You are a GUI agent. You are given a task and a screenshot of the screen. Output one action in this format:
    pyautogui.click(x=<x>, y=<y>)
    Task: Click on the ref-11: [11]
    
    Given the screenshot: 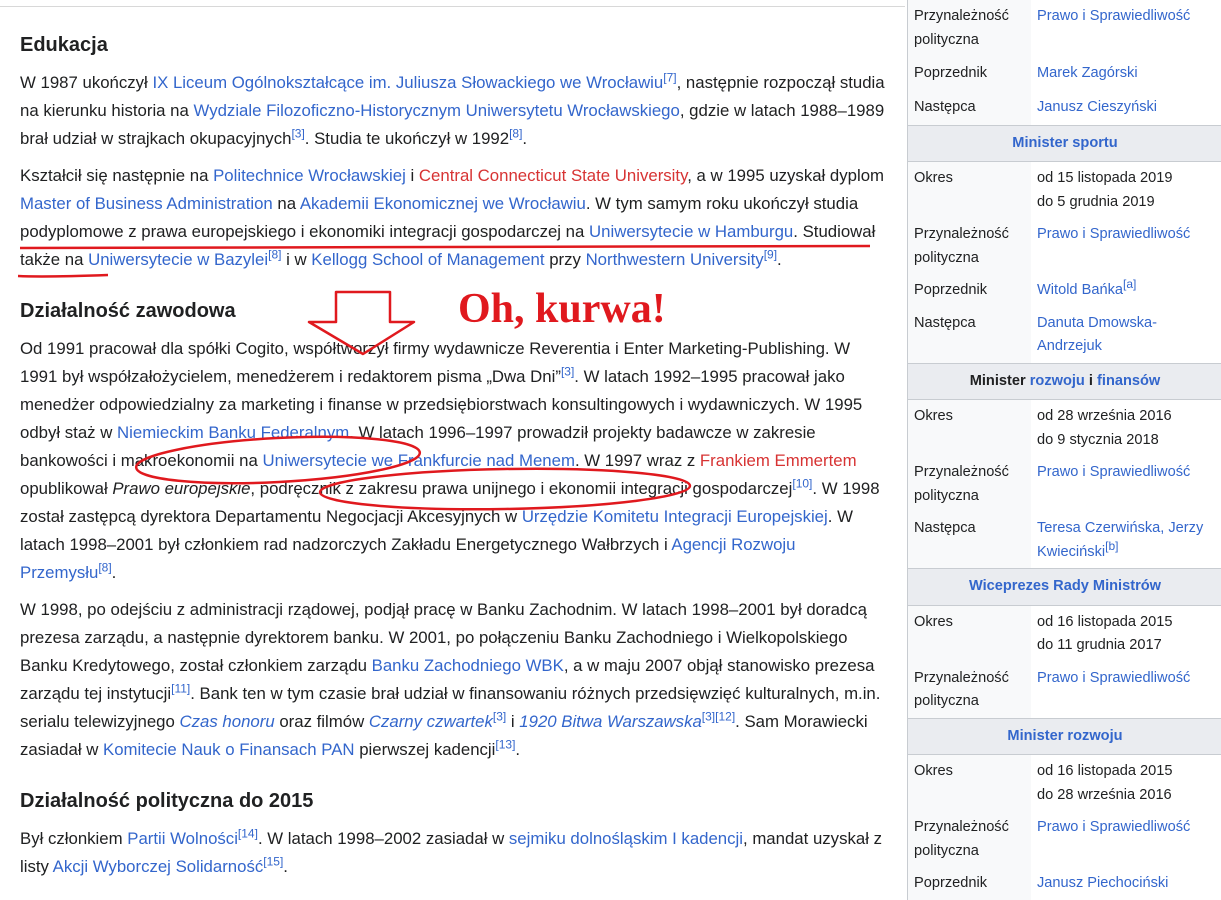 What is the action you would take?
    pyautogui.click(x=180, y=688)
    